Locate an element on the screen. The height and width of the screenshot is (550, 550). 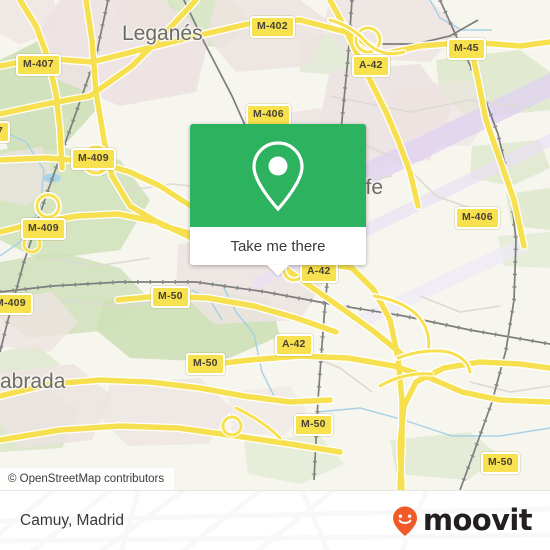
road-shield-m-409-3: M-409 is located at coordinates (16, 304).